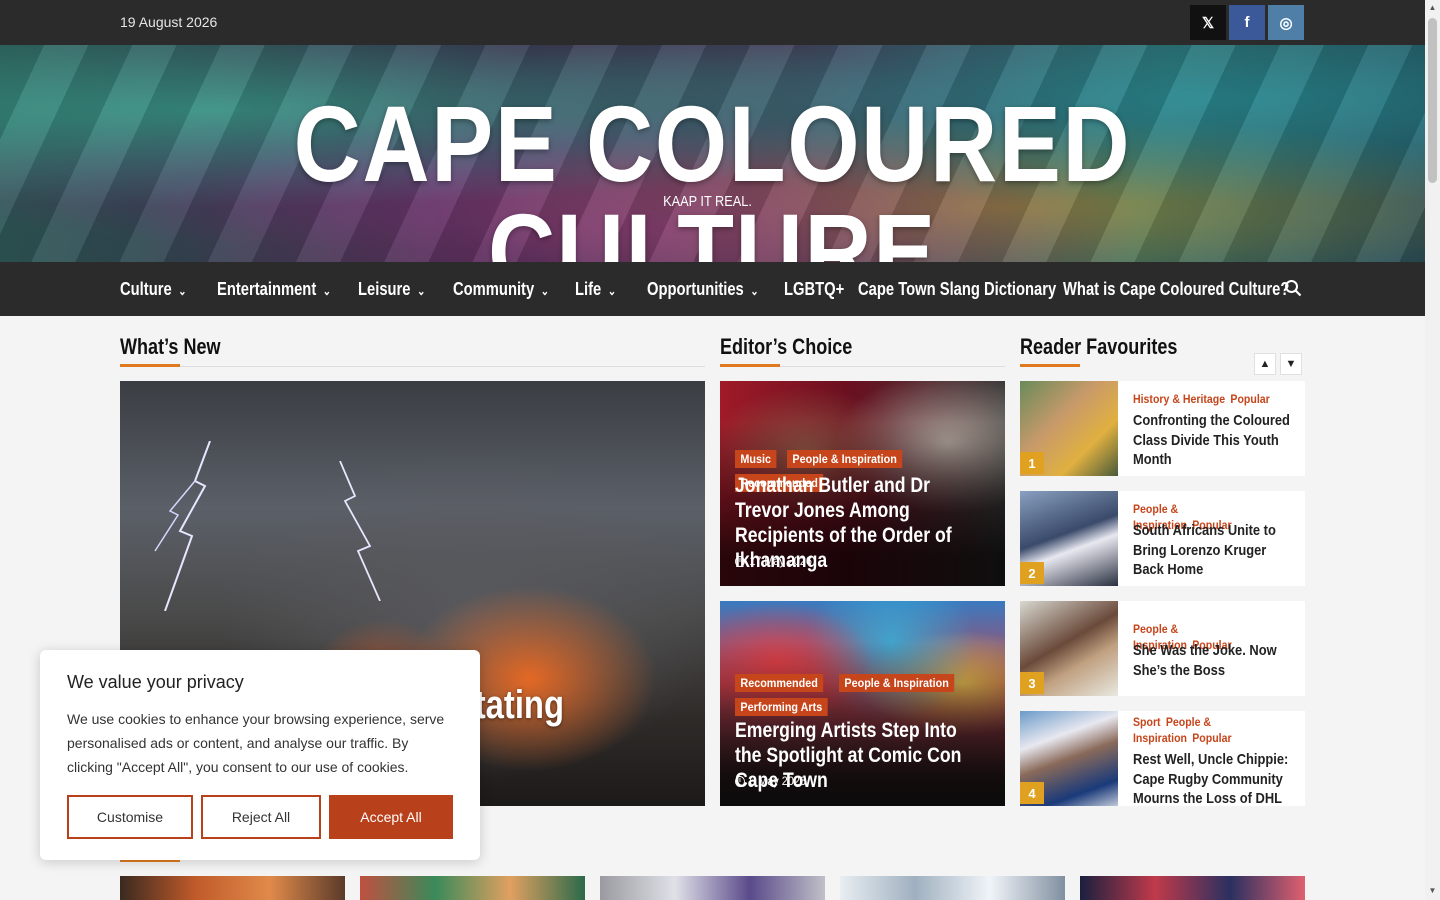 The height and width of the screenshot is (900, 1440). Describe the element at coordinates (1293, 288) in the screenshot. I see `search-icon` at that location.